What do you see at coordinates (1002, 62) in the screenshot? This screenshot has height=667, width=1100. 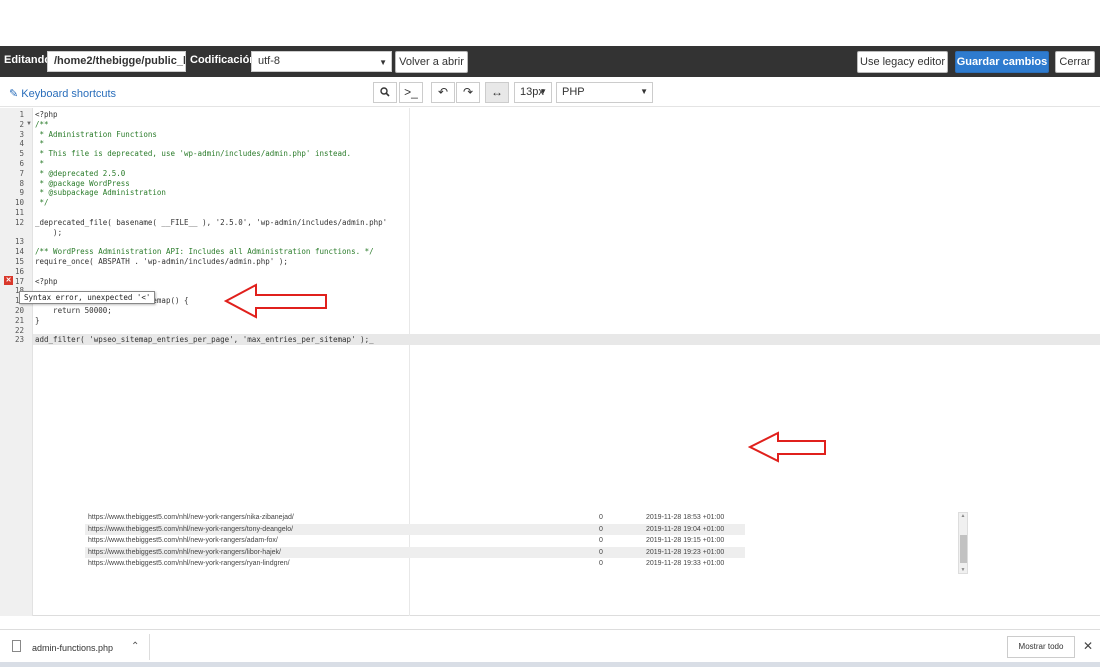 I see `save-button: Guardar cambios` at bounding box center [1002, 62].